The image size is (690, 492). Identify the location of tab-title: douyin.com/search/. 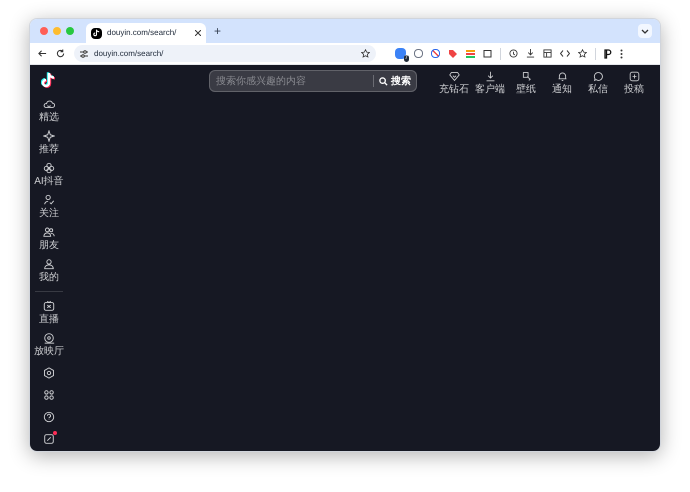
(142, 33).